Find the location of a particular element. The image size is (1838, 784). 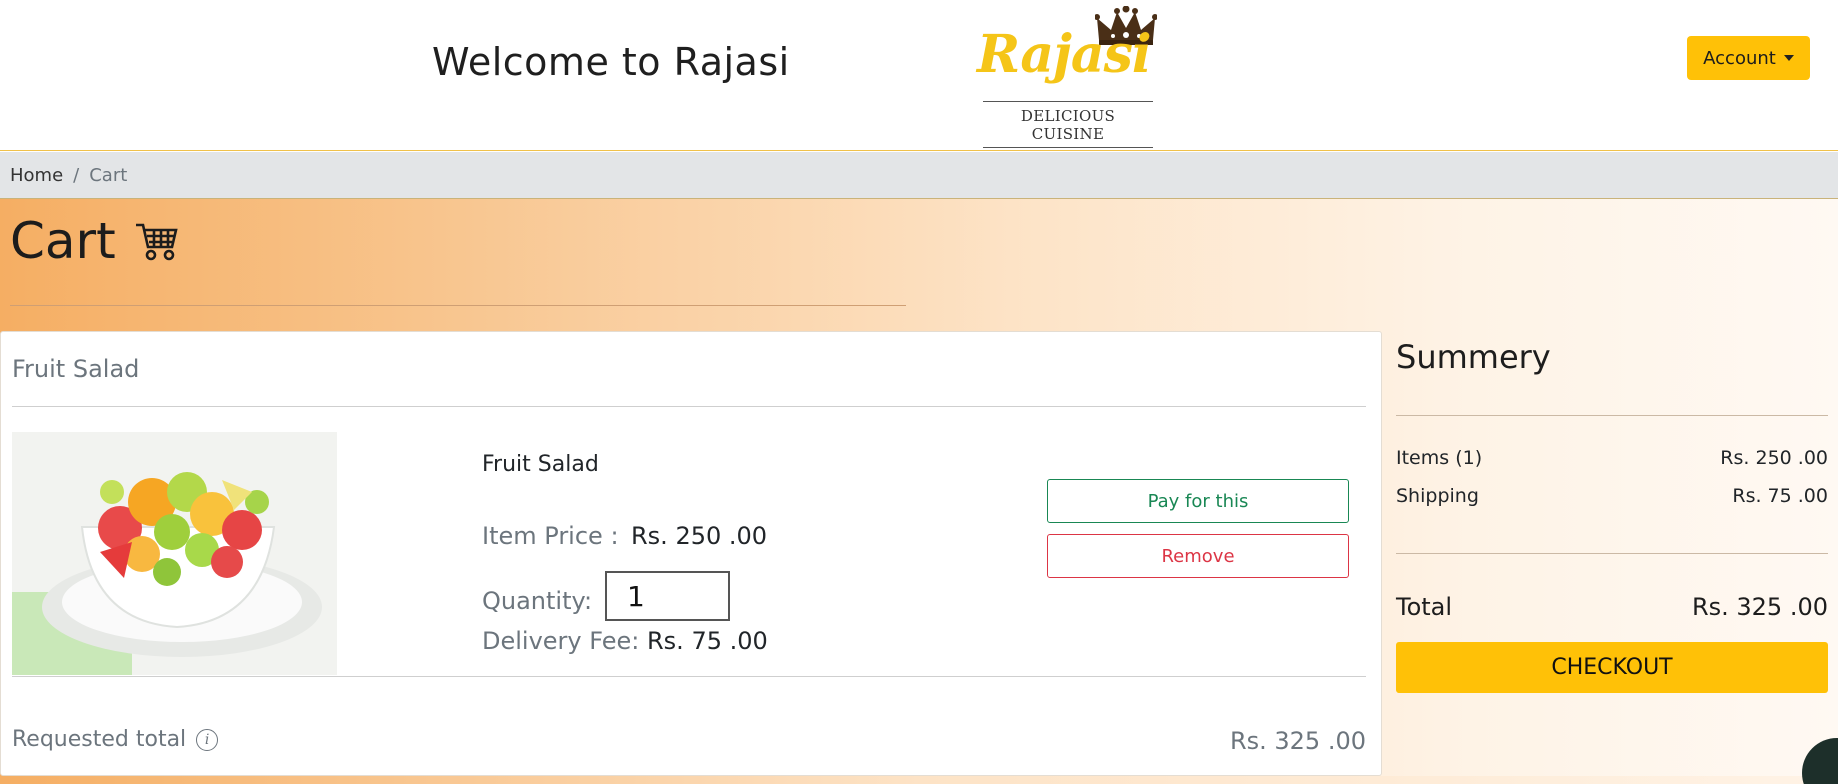

delivery-fee-label: Delivery Fee: is located at coordinates (561, 641).